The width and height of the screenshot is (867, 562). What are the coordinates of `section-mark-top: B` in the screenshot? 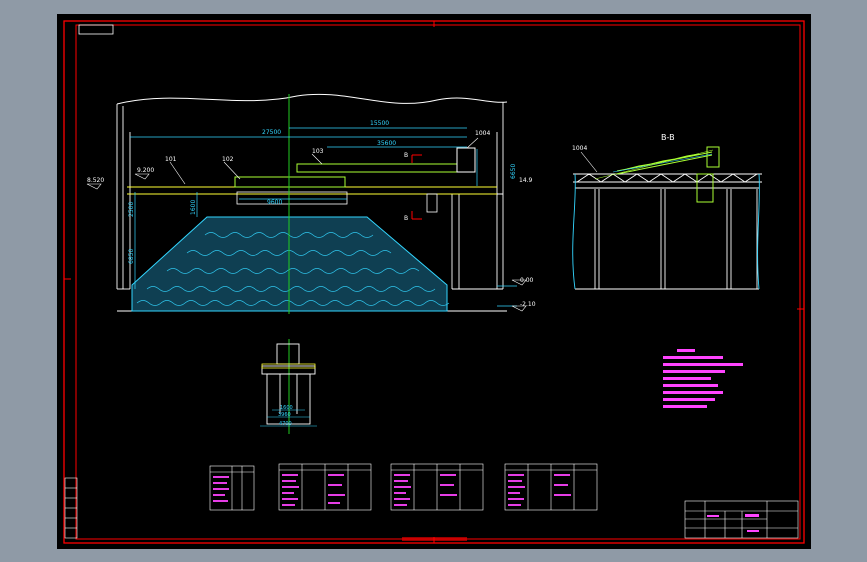 It's located at (406, 155).